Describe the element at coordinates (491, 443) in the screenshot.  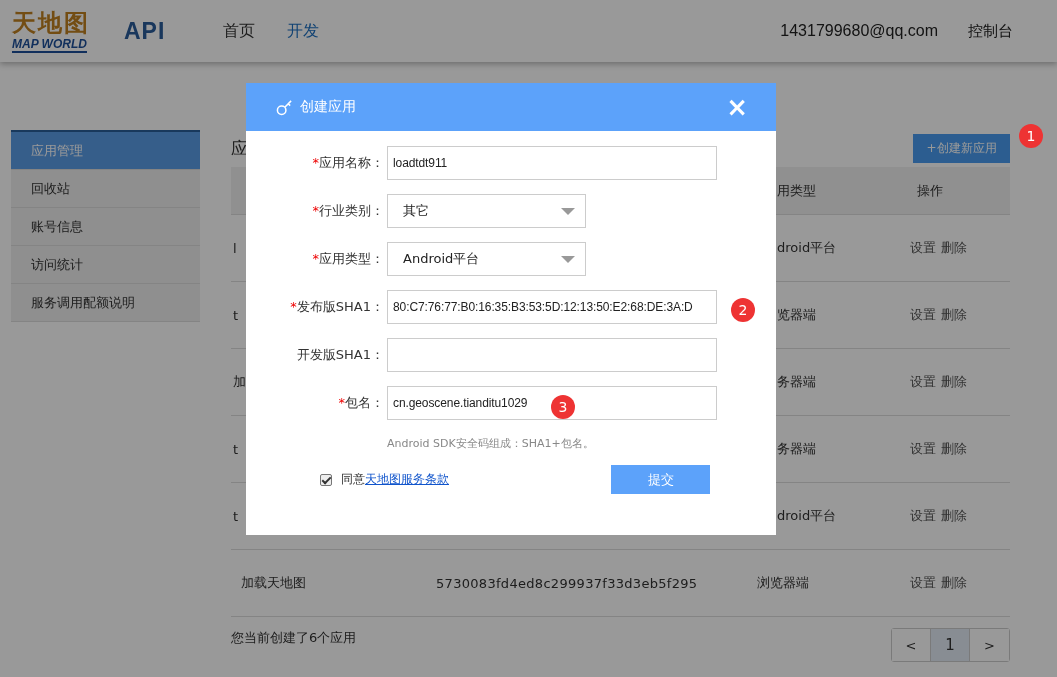
I see `hint-text: Android SDK安全码组成：SHA1+包名。` at that location.